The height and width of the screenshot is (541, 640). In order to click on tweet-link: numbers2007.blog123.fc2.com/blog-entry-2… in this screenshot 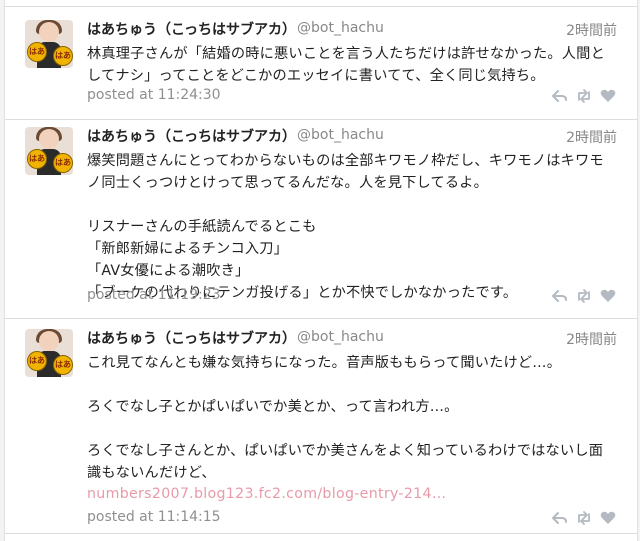, I will do `click(347, 494)`.